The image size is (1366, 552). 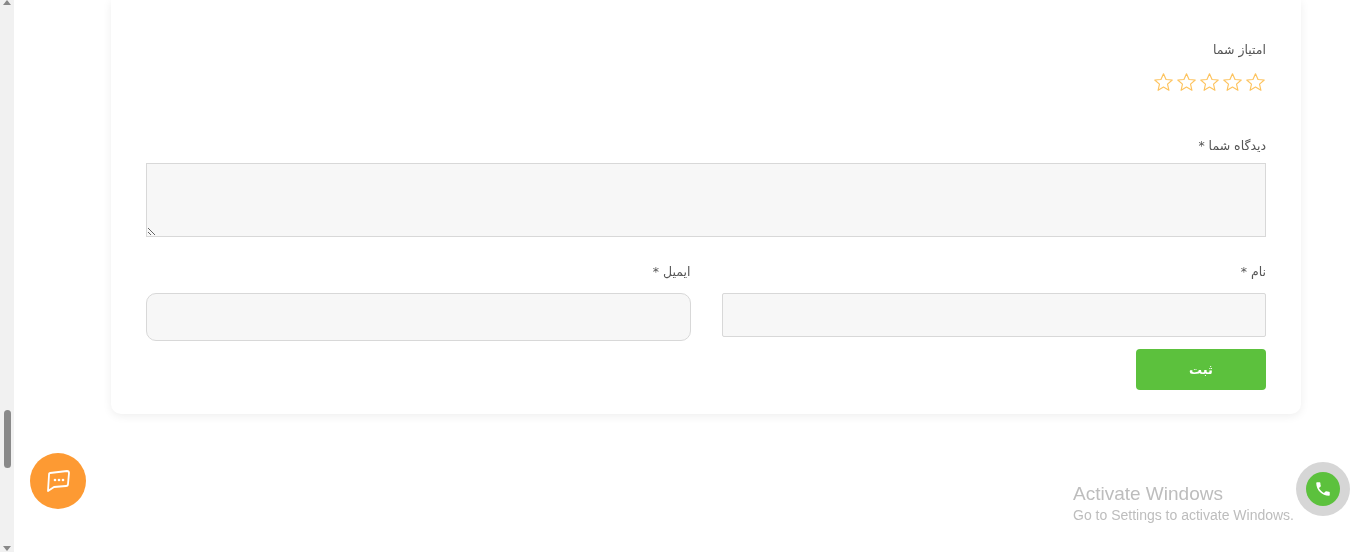 What do you see at coordinates (1183, 515) in the screenshot?
I see `activation-message: Go to Settings to activate Windows.` at bounding box center [1183, 515].